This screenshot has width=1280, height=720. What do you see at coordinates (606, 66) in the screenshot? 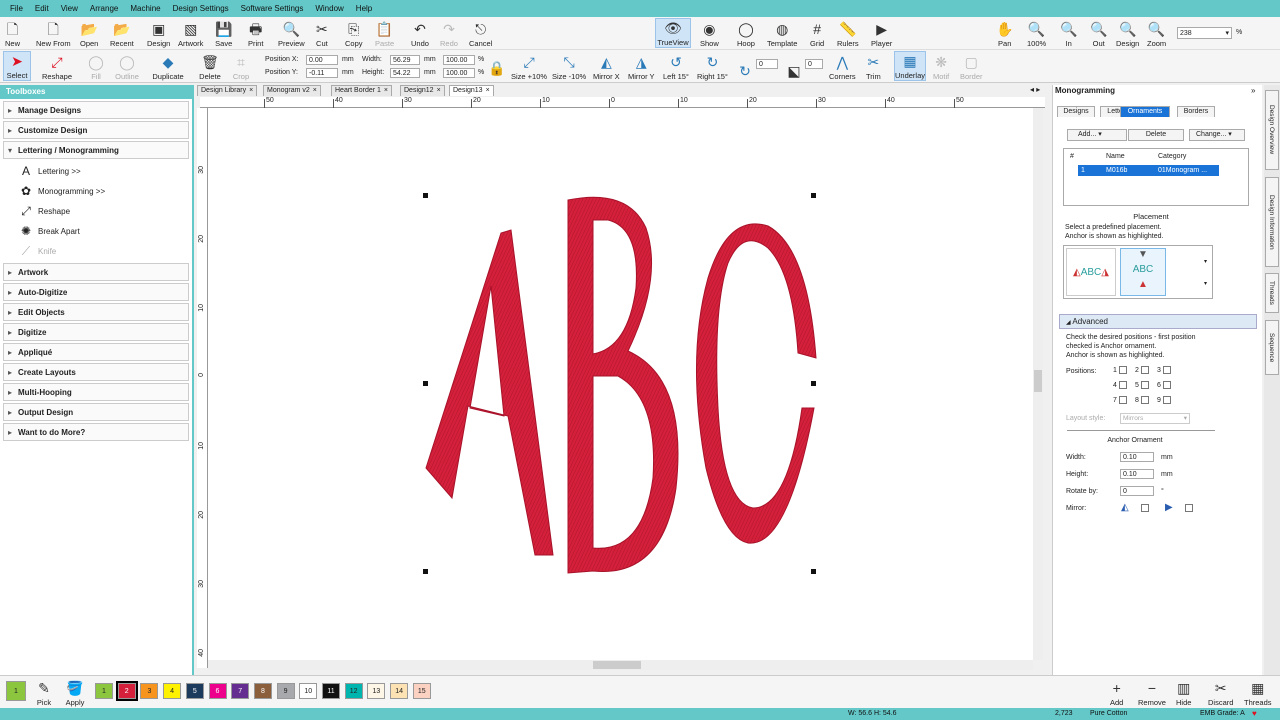
I see `mirror-x-button: ◭ Mirror X` at bounding box center [606, 66].